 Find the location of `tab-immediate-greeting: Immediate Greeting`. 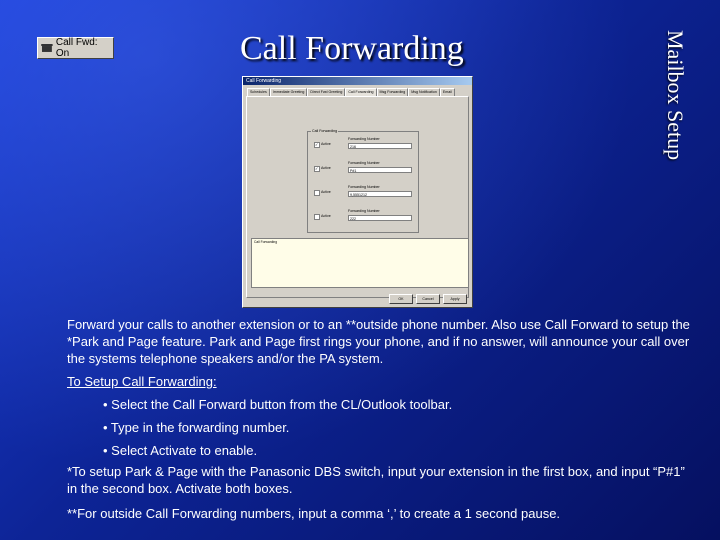

tab-immediate-greeting: Immediate Greeting is located at coordinates (288, 92).